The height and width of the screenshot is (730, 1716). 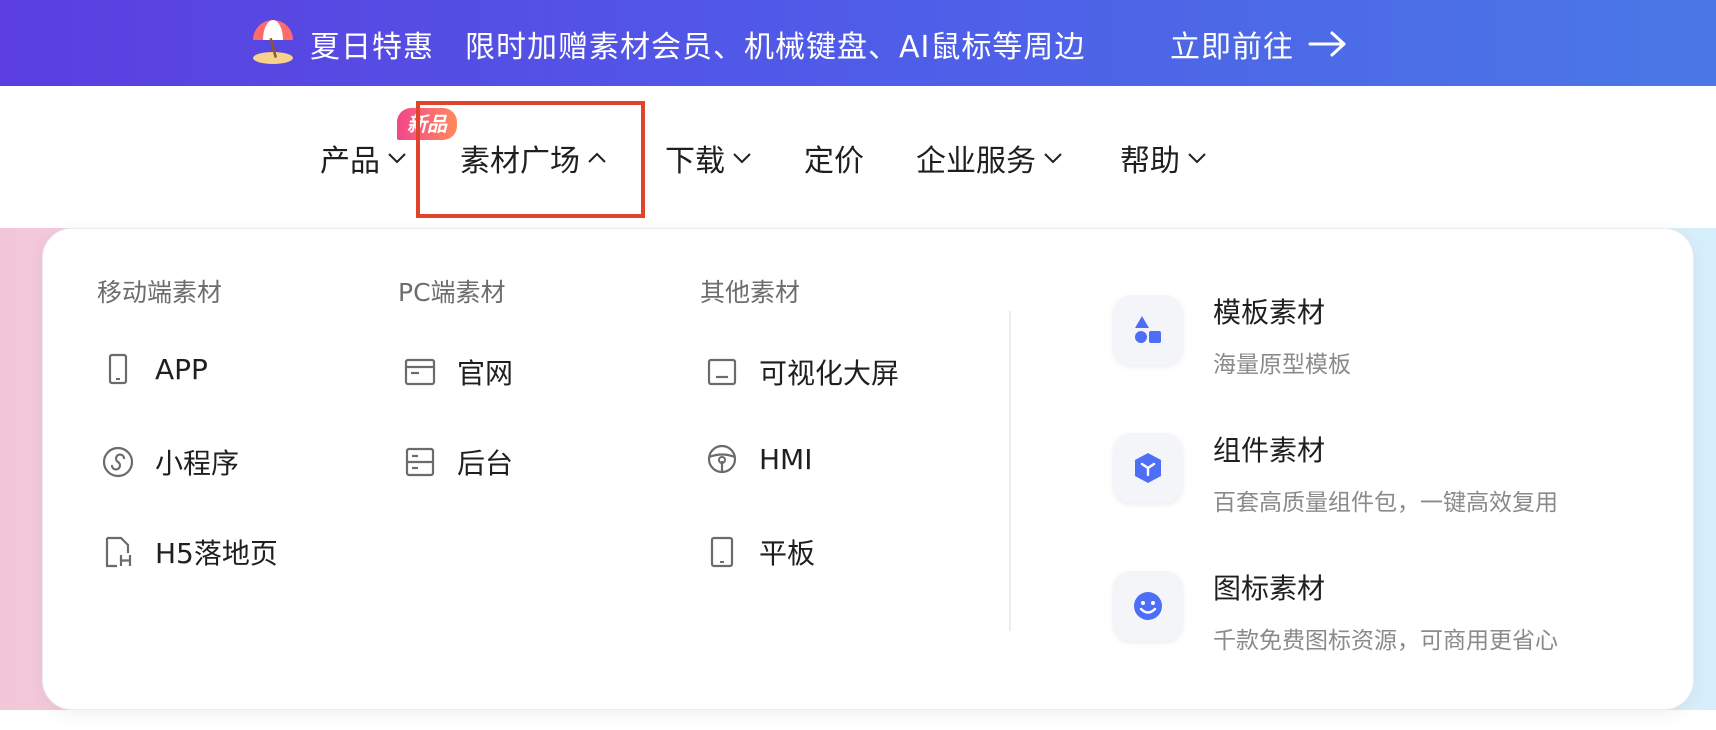 I want to click on nav-item-help: 帮助, so click(x=1164, y=158).